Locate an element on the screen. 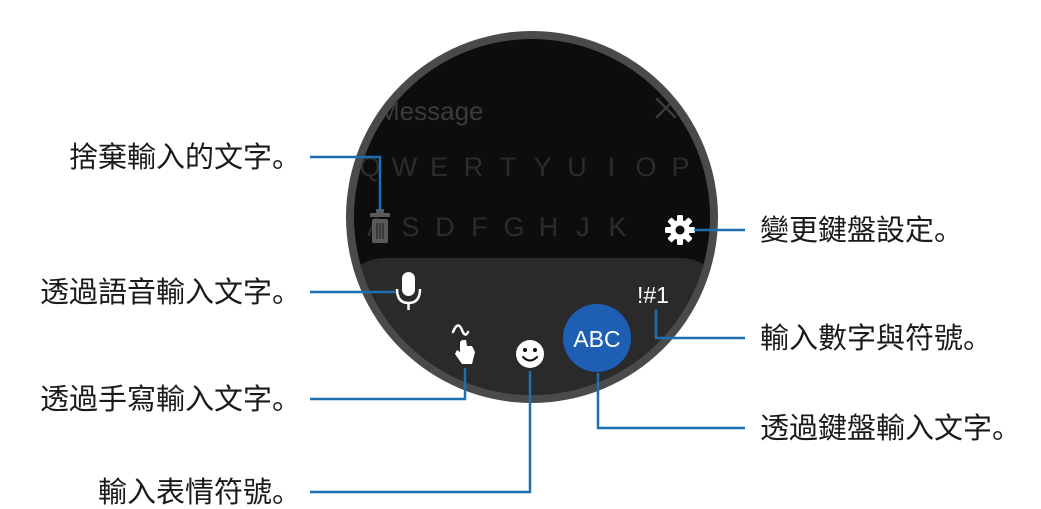 The width and height of the screenshot is (1041, 509). callout-discard-text: 捨棄輸入的文字。 is located at coordinates (184, 157).